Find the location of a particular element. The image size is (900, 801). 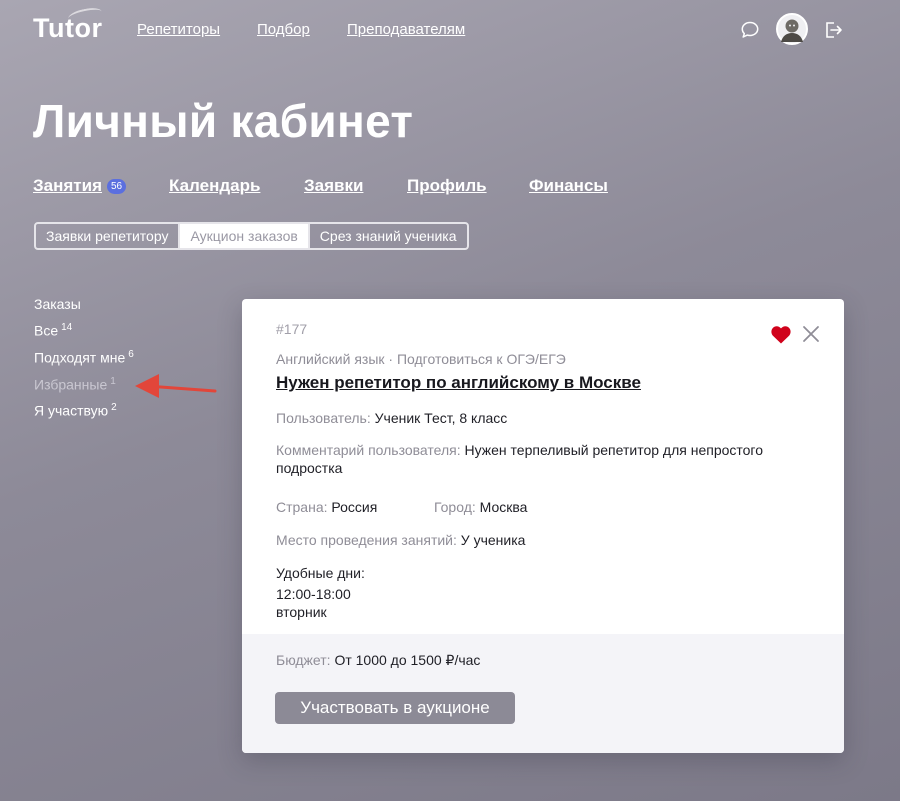

place-value: У ученика is located at coordinates (493, 540).